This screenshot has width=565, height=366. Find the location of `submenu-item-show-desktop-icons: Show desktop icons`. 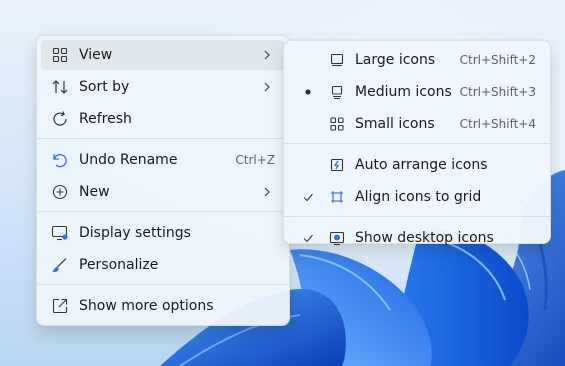

submenu-item-show-desktop-icons: Show desktop icons is located at coordinates (417, 238).